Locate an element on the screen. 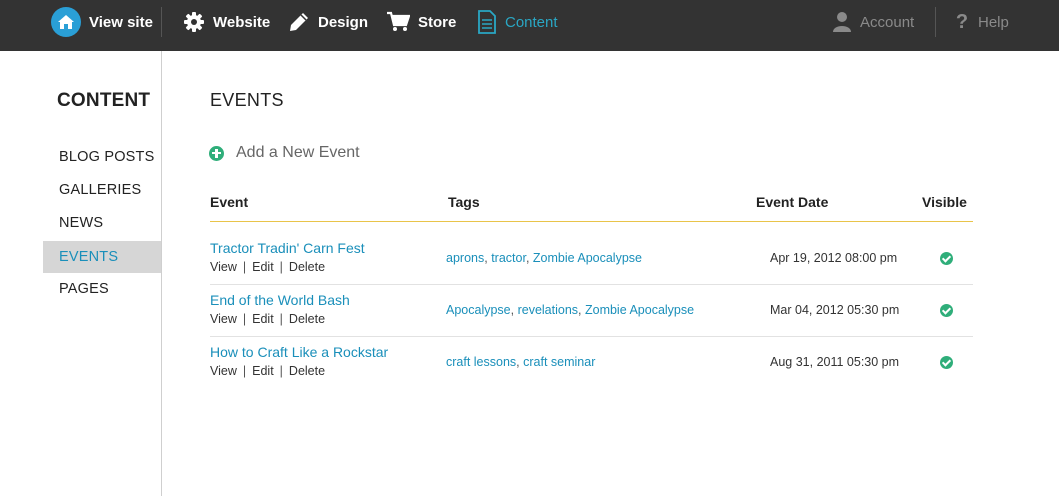 Image resolution: width=1059 pixels, height=496 pixels. column-header-visible: Visible is located at coordinates (944, 202).